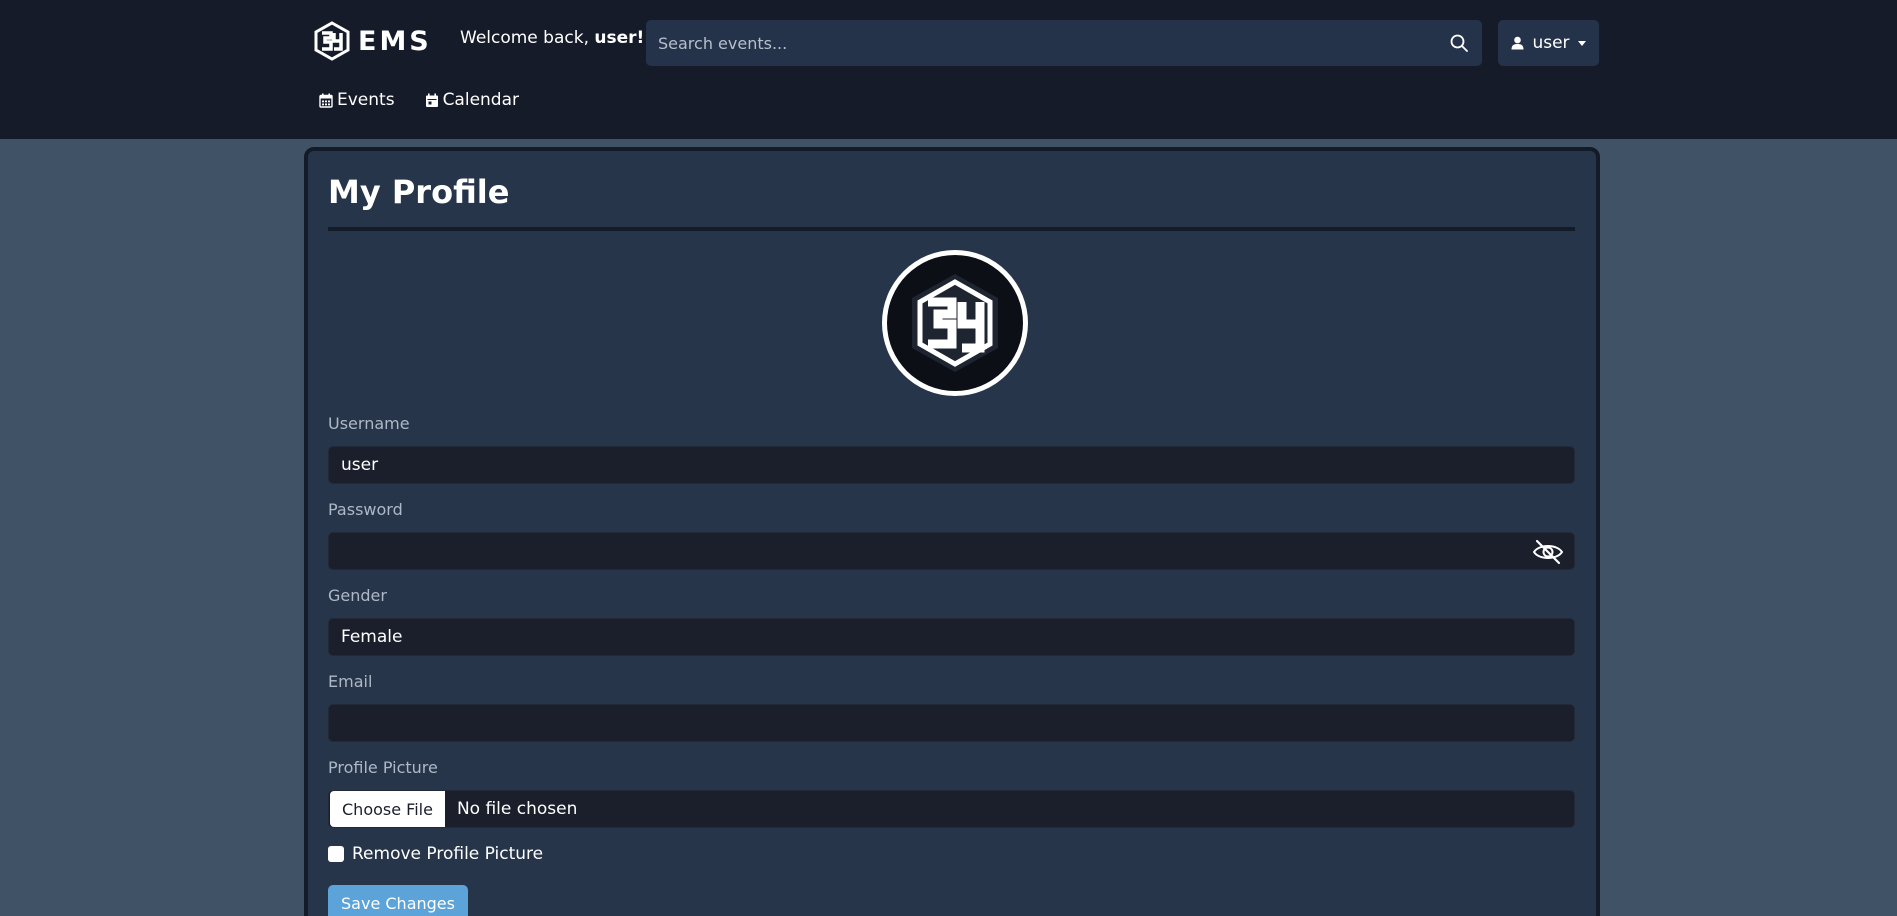 Image resolution: width=1897 pixels, height=916 pixels. I want to click on file-status-text: No file chosen, so click(517, 809).